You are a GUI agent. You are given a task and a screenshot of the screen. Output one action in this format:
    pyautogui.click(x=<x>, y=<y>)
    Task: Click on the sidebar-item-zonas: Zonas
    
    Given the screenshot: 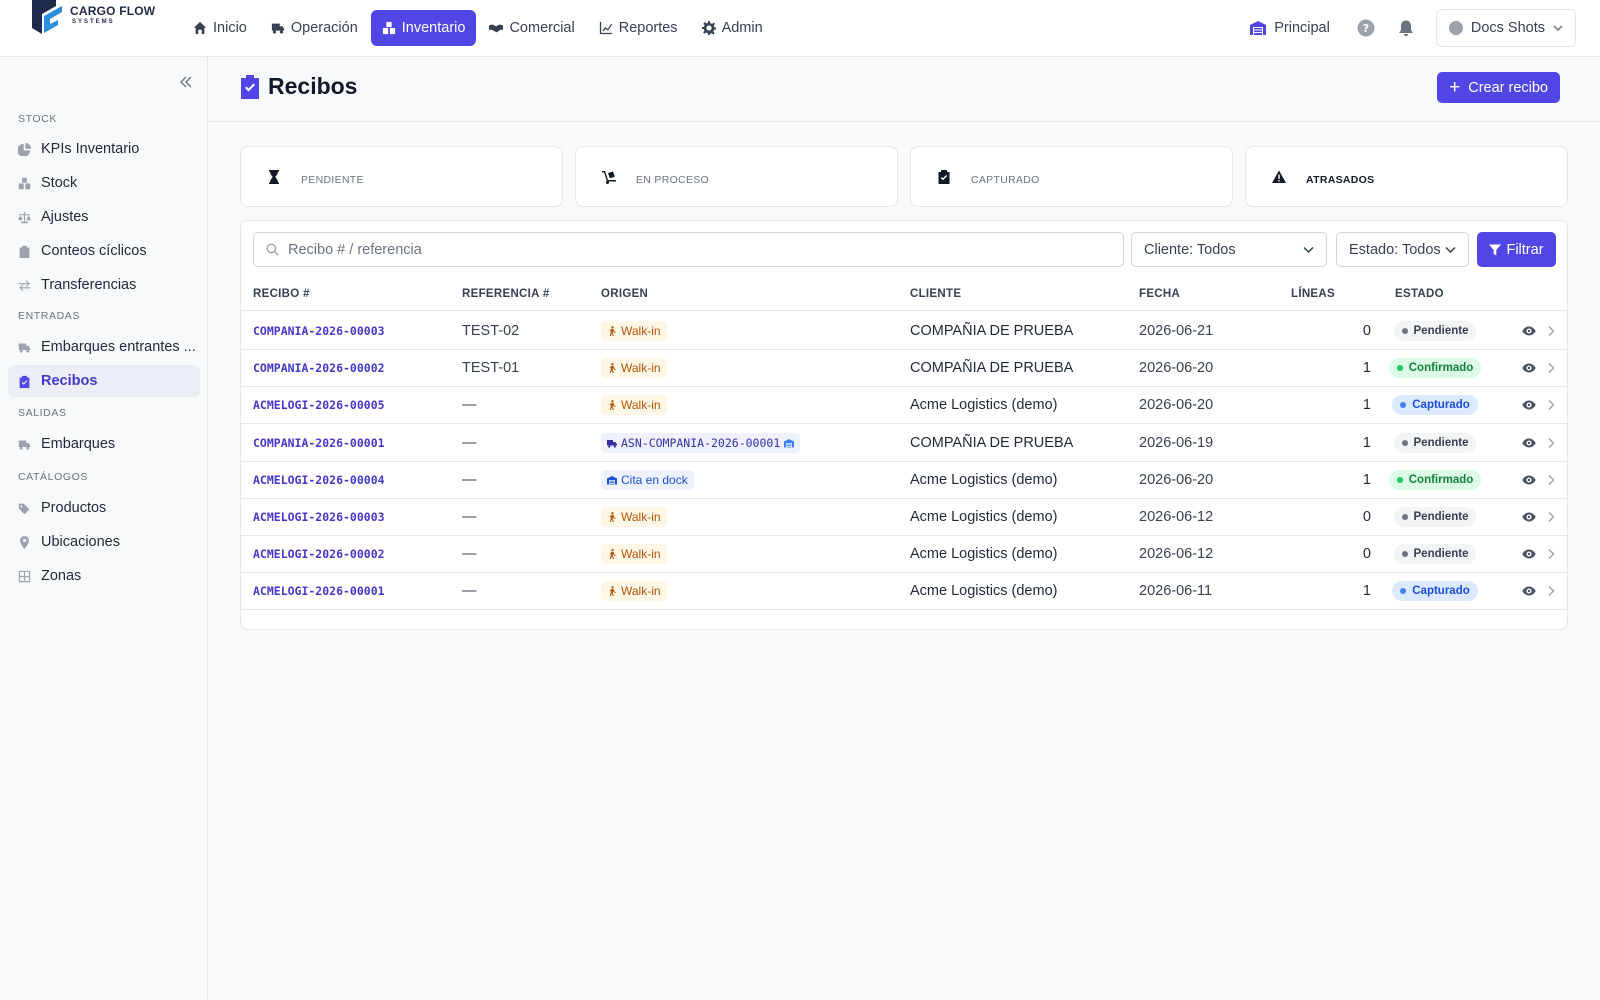 What is the action you would take?
    pyautogui.click(x=104, y=576)
    